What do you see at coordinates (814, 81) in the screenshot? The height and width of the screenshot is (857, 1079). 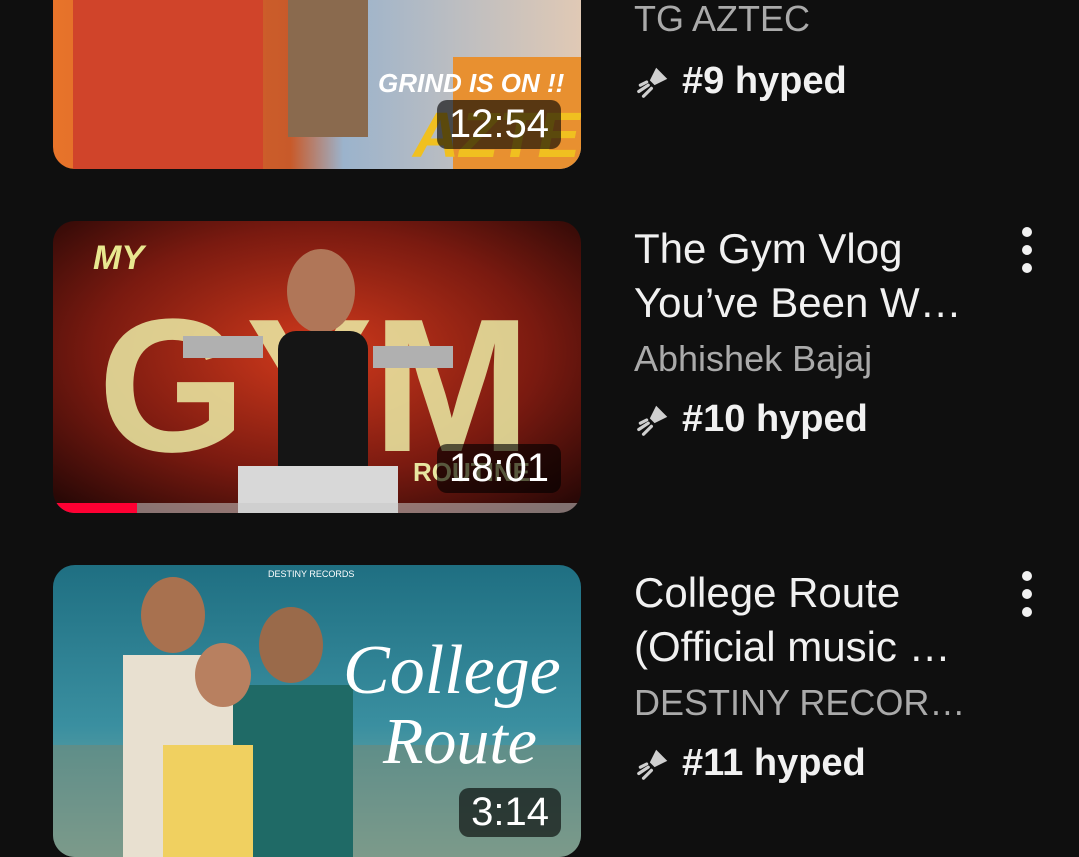 I see `hype-rank: #9 hyped` at bounding box center [814, 81].